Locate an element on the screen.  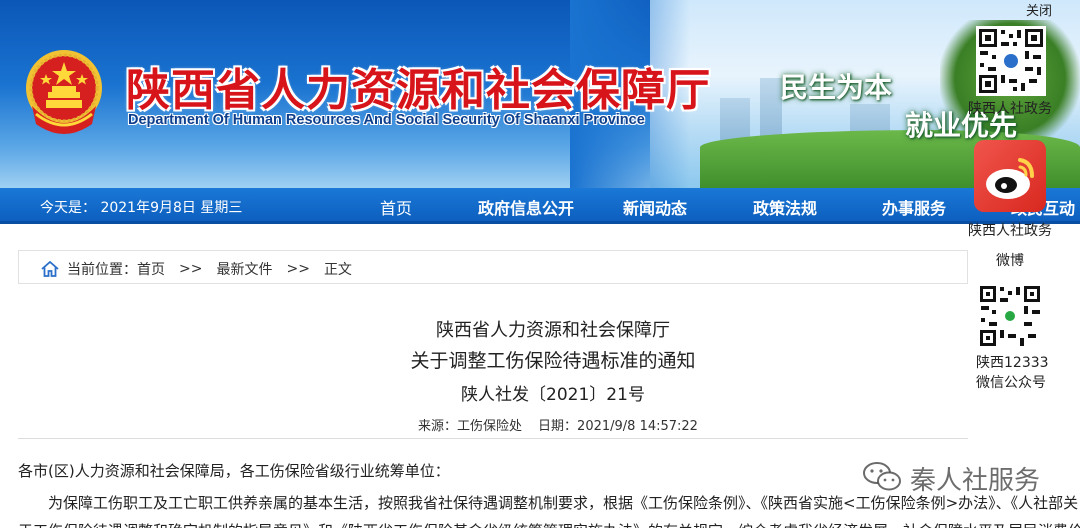
wechat-watermark: 秦人社服务 is located at coordinates (951, 478).